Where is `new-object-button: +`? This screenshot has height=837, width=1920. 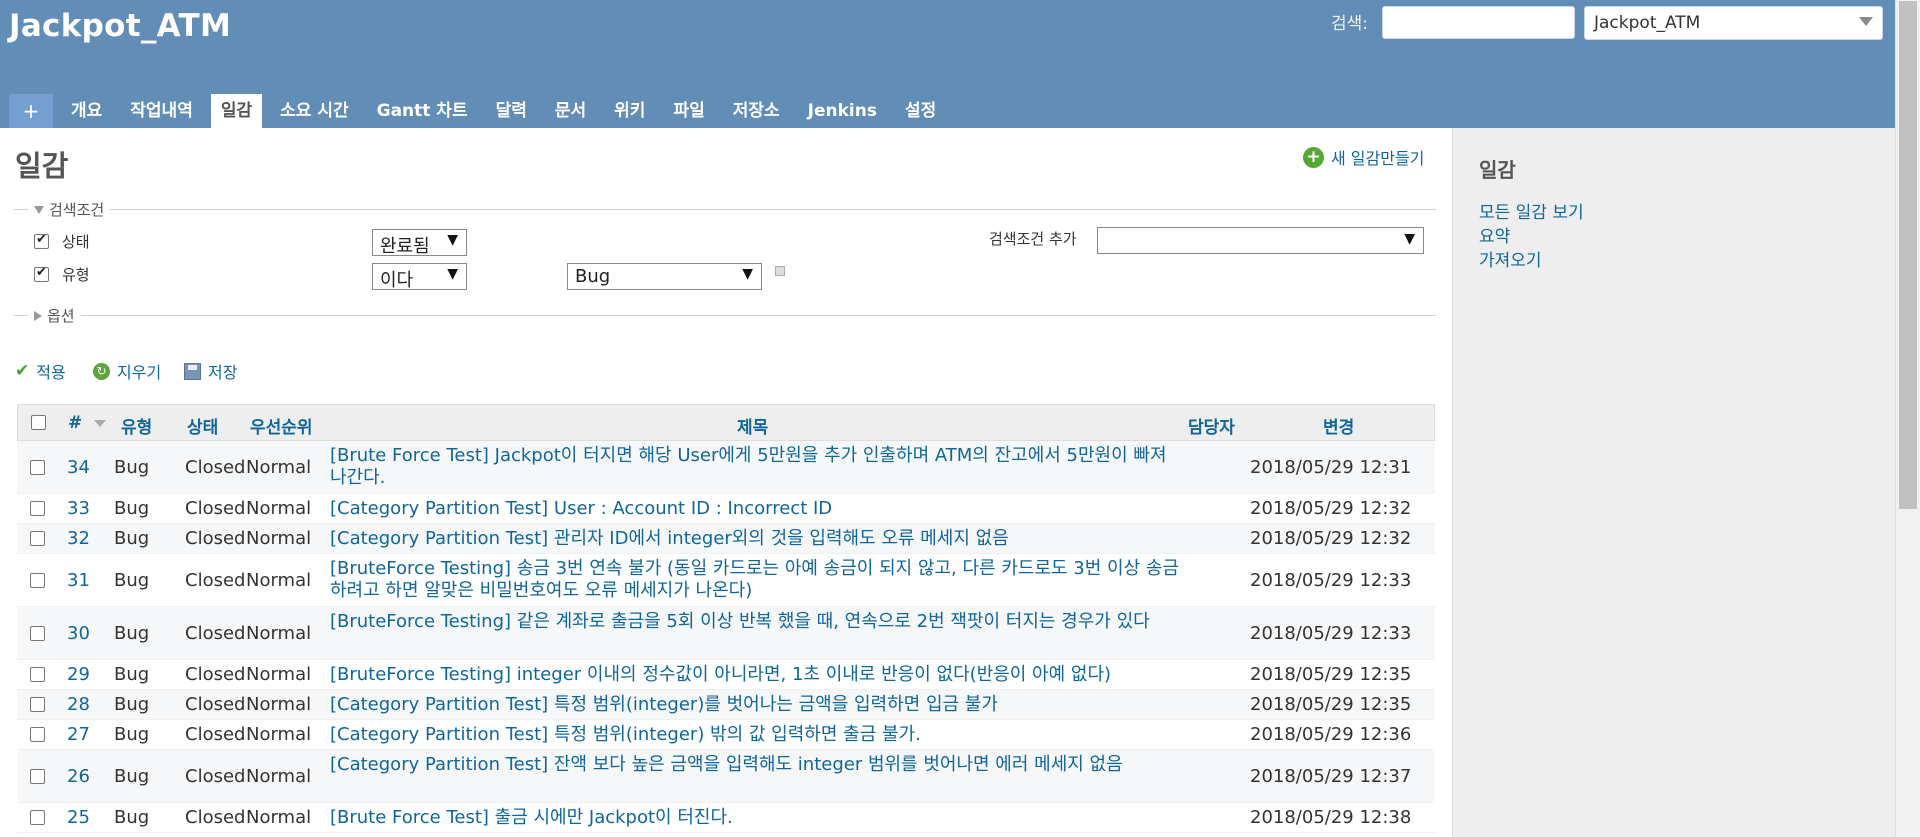 new-object-button: + is located at coordinates (31, 111).